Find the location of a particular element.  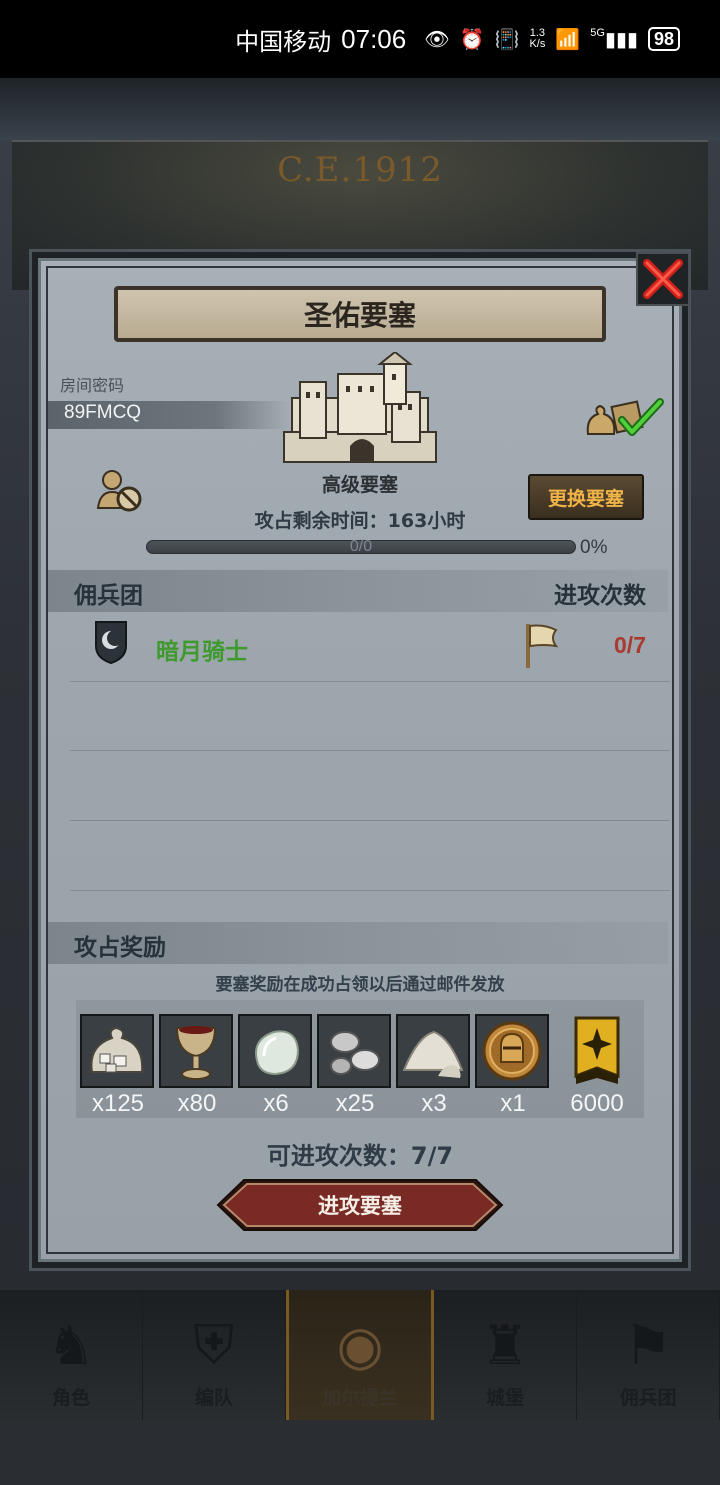

nav-item-character: ♞ 角色 is located at coordinates (71, 1355).